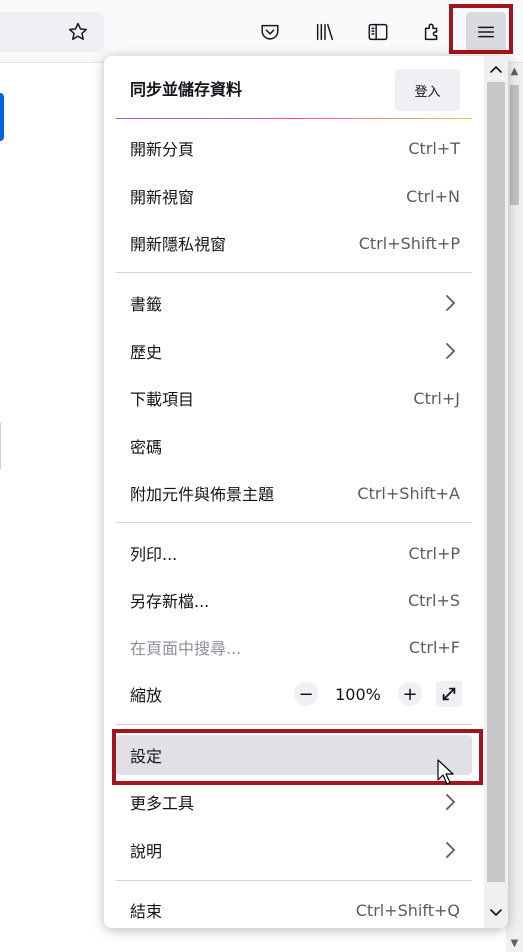 Image resolution: width=523 pixels, height=952 pixels. Describe the element at coordinates (294, 850) in the screenshot. I see `menu-item-help: 說明` at that location.